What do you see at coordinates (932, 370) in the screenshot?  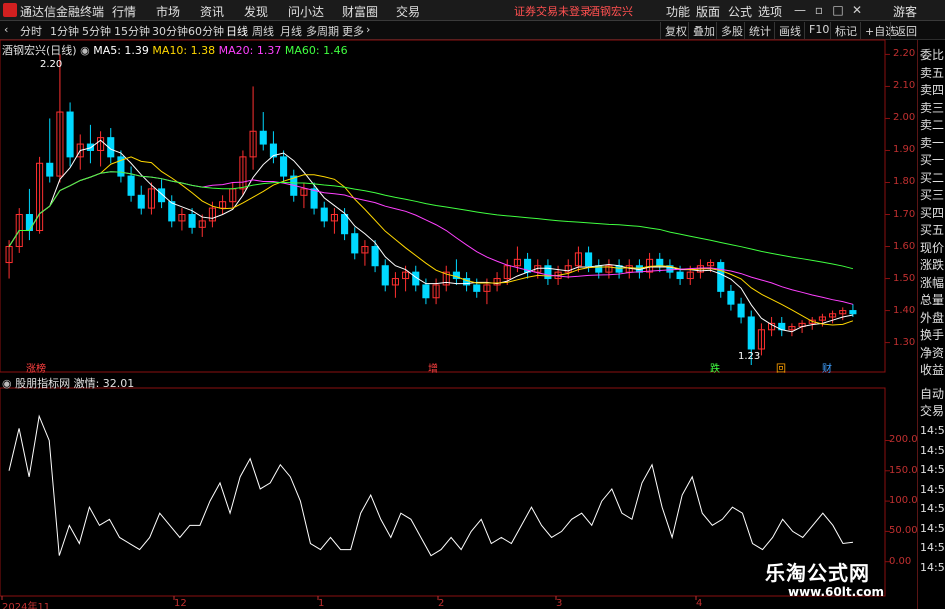 I see `quote-field-label: 收益` at bounding box center [932, 370].